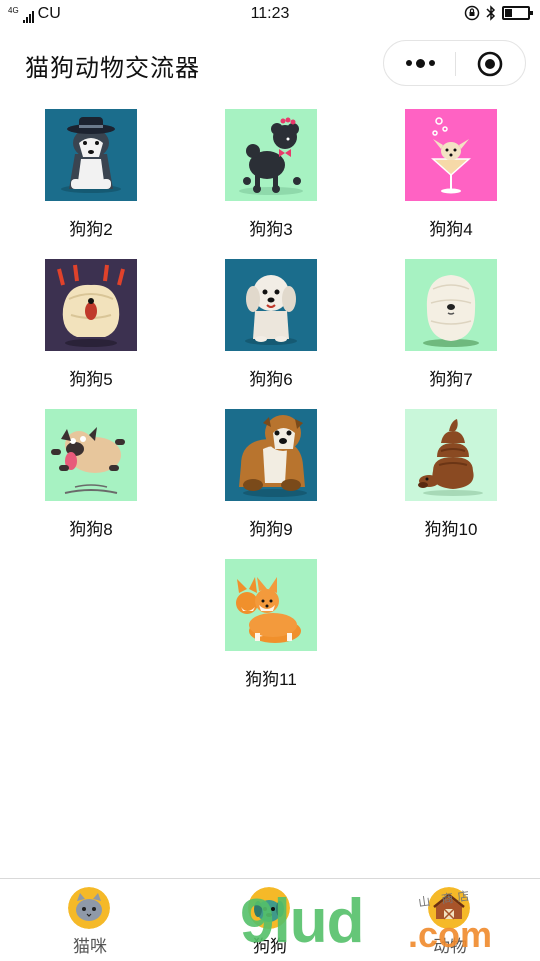 This screenshot has height=961, width=540. I want to click on status-bar: 4G CU 11:23, so click(270, 15).